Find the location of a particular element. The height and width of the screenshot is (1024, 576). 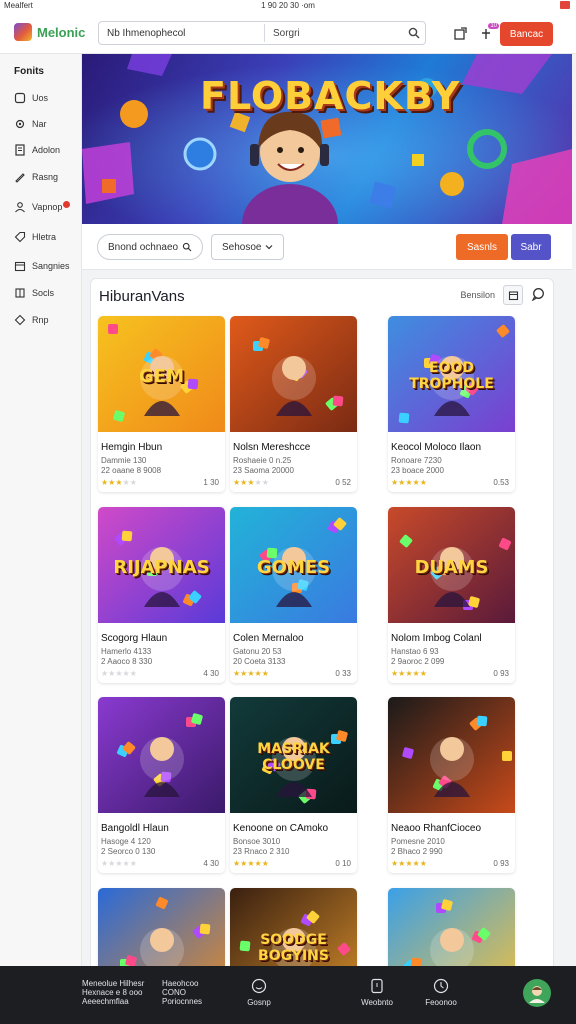

game-thumbnail-title: DUAMS is located at coordinates (451, 567).